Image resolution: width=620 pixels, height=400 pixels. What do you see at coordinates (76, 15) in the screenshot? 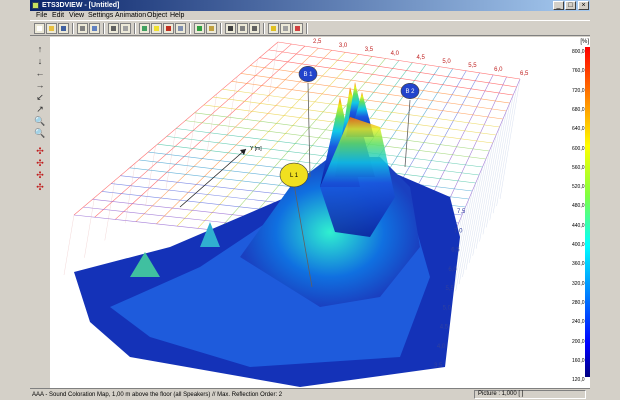
I see `menu-view: View` at bounding box center [76, 15].